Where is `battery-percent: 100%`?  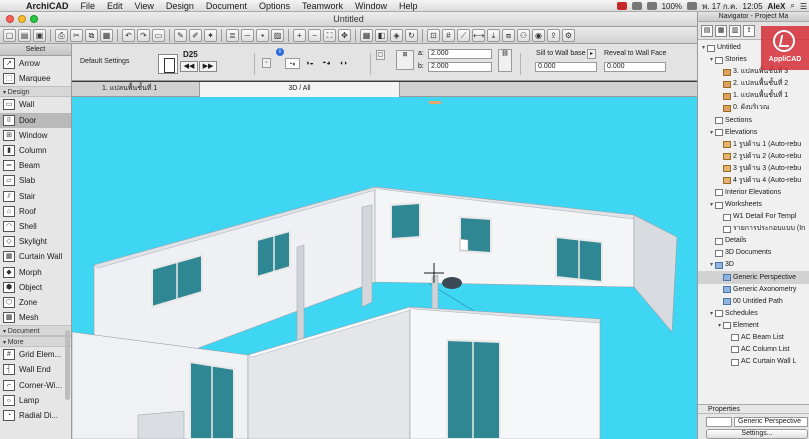 battery-percent: 100% is located at coordinates (672, 6).